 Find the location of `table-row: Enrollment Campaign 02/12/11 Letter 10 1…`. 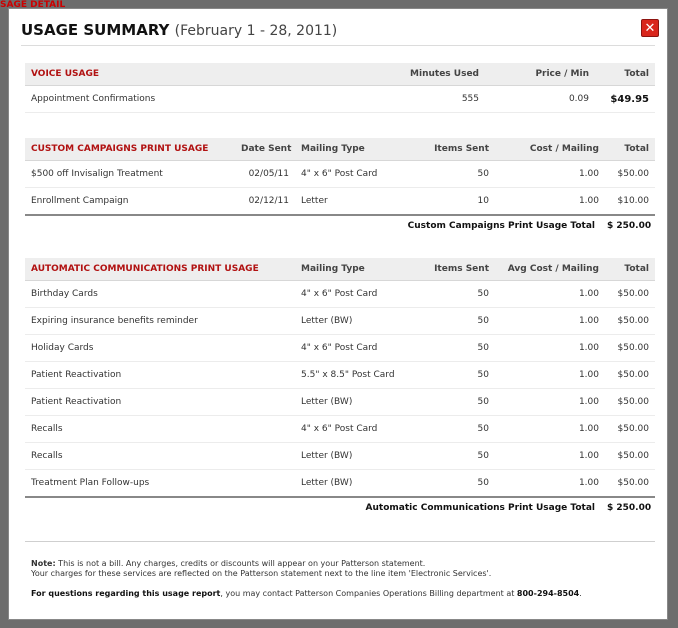

table-row: Enrollment Campaign 02/12/11 Letter 10 1… is located at coordinates (340, 202).